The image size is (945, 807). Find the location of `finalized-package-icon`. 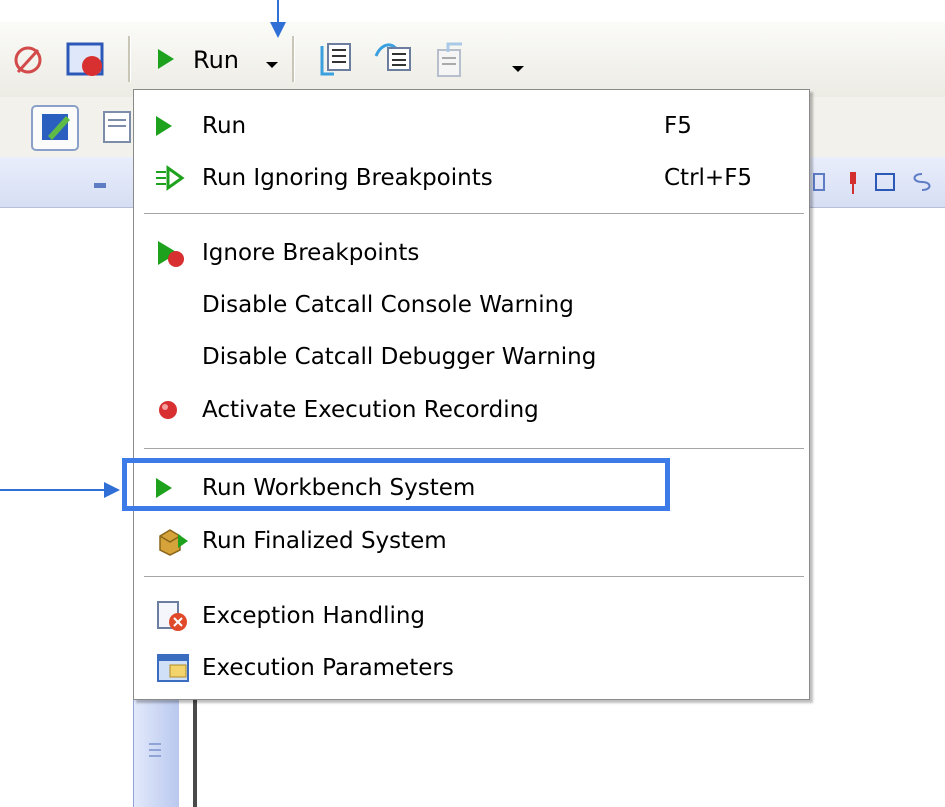

finalized-package-icon is located at coordinates (173, 542).